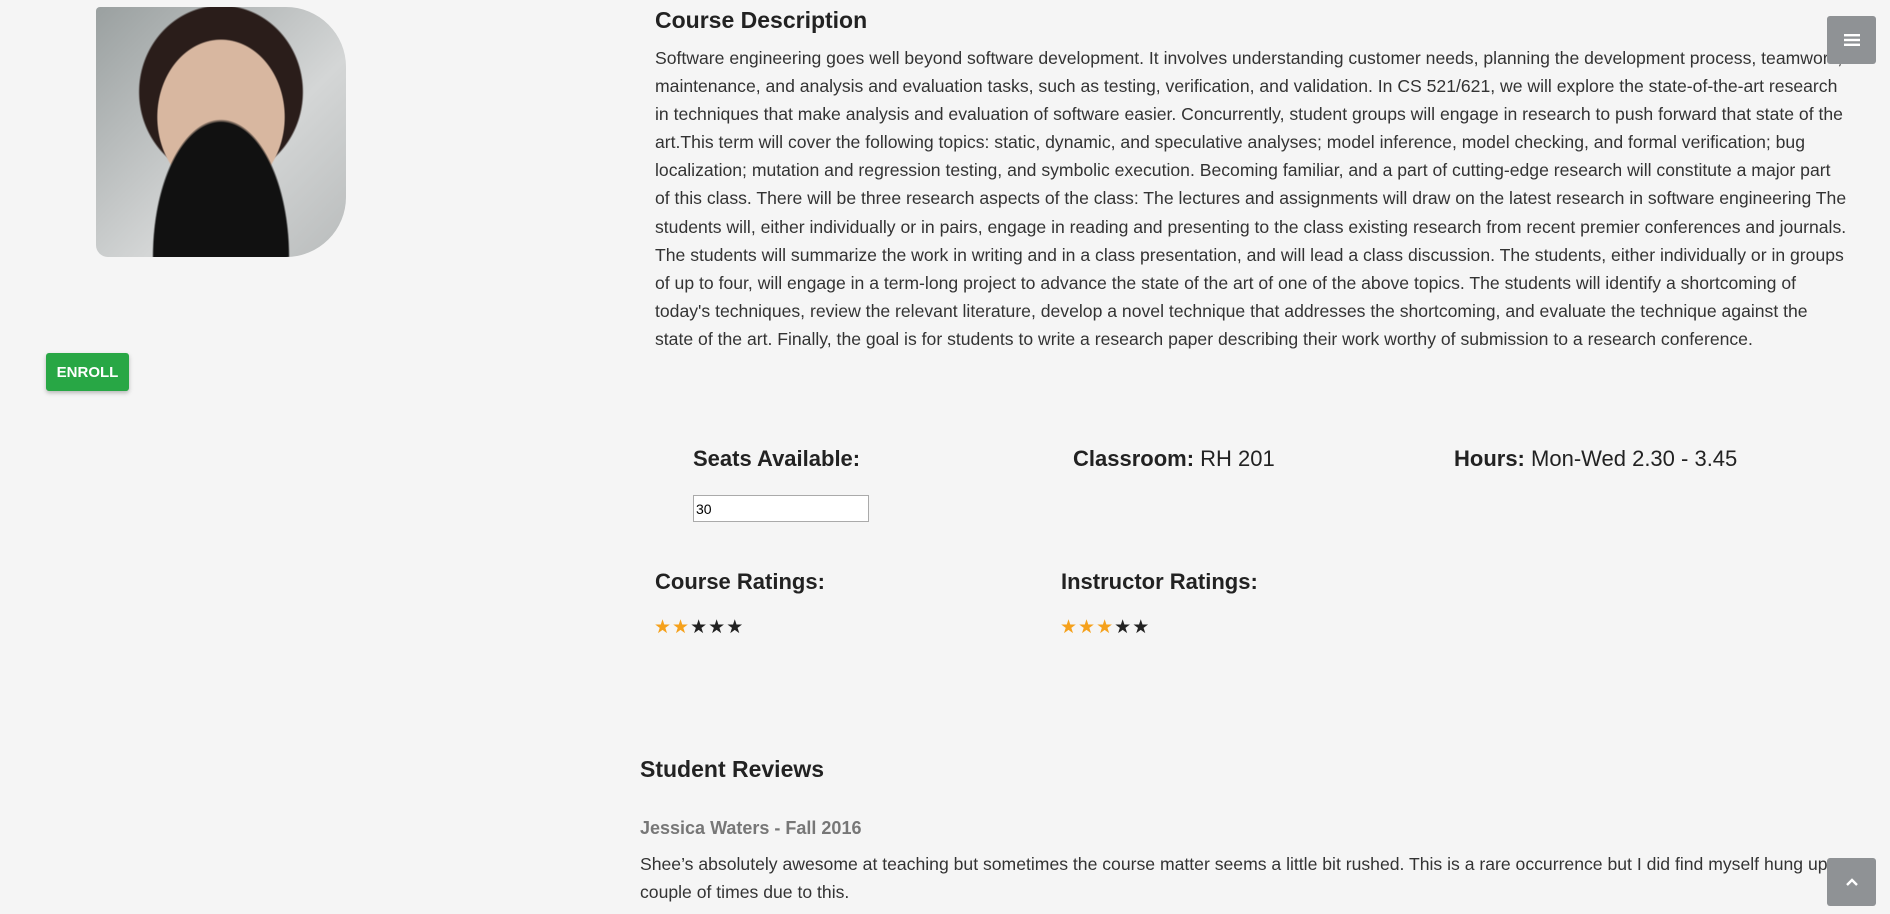 This screenshot has height=914, width=1890. I want to click on chevron-up-icon, so click(1851, 882).